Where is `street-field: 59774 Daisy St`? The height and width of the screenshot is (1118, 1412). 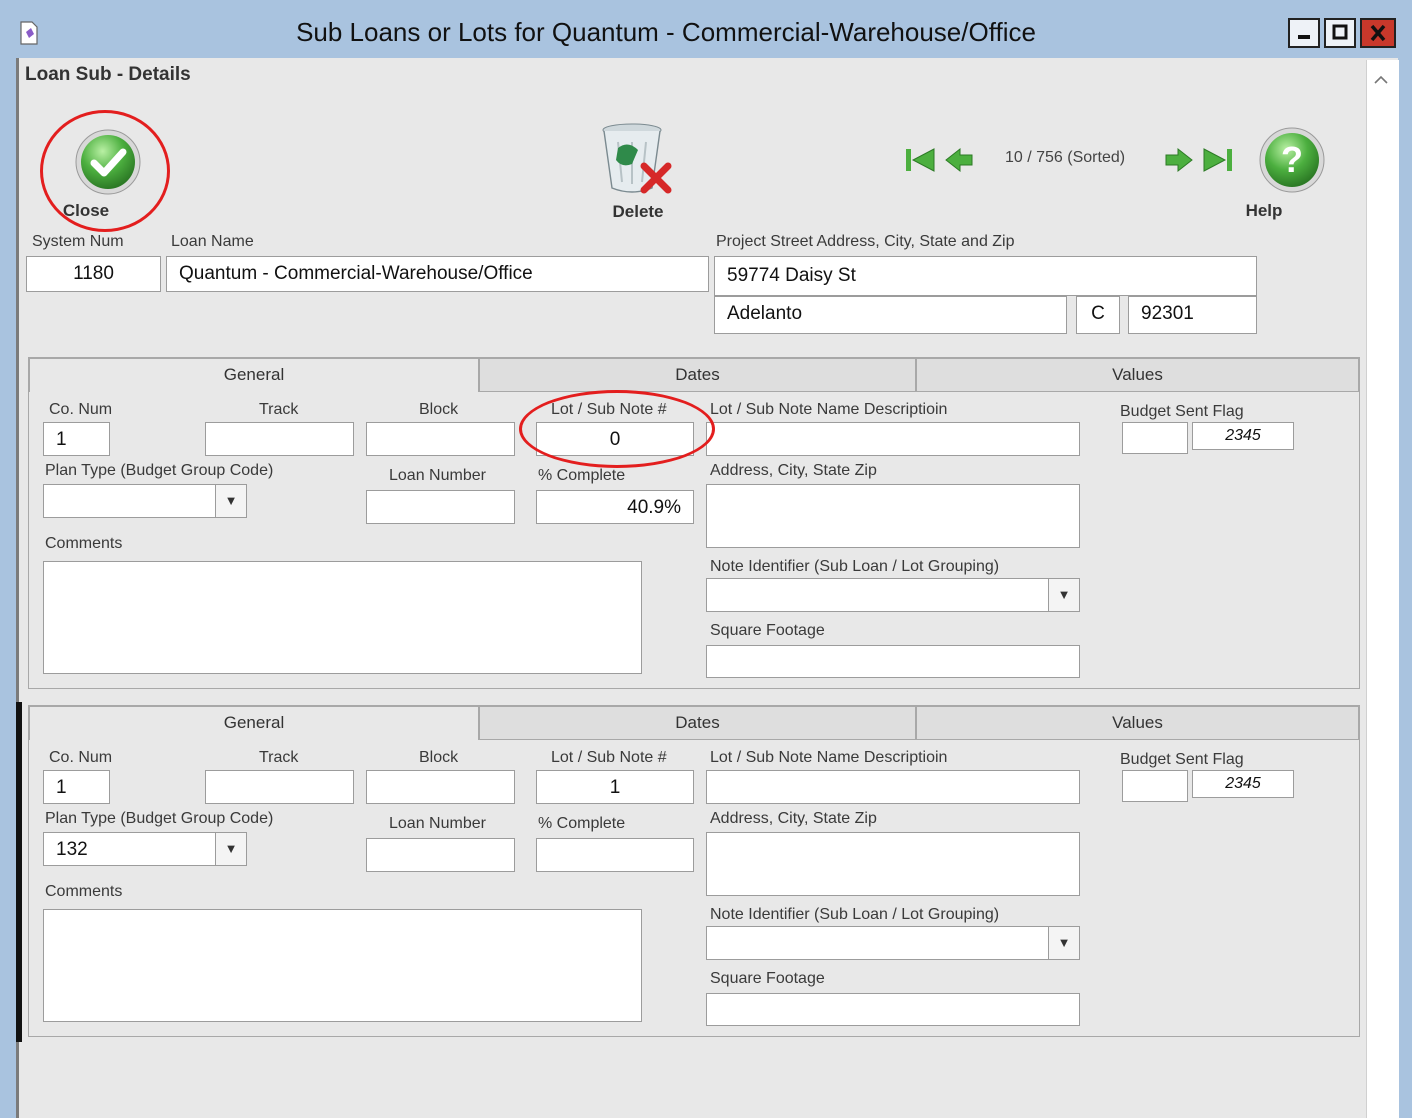 street-field: 59774 Daisy St is located at coordinates (985, 276).